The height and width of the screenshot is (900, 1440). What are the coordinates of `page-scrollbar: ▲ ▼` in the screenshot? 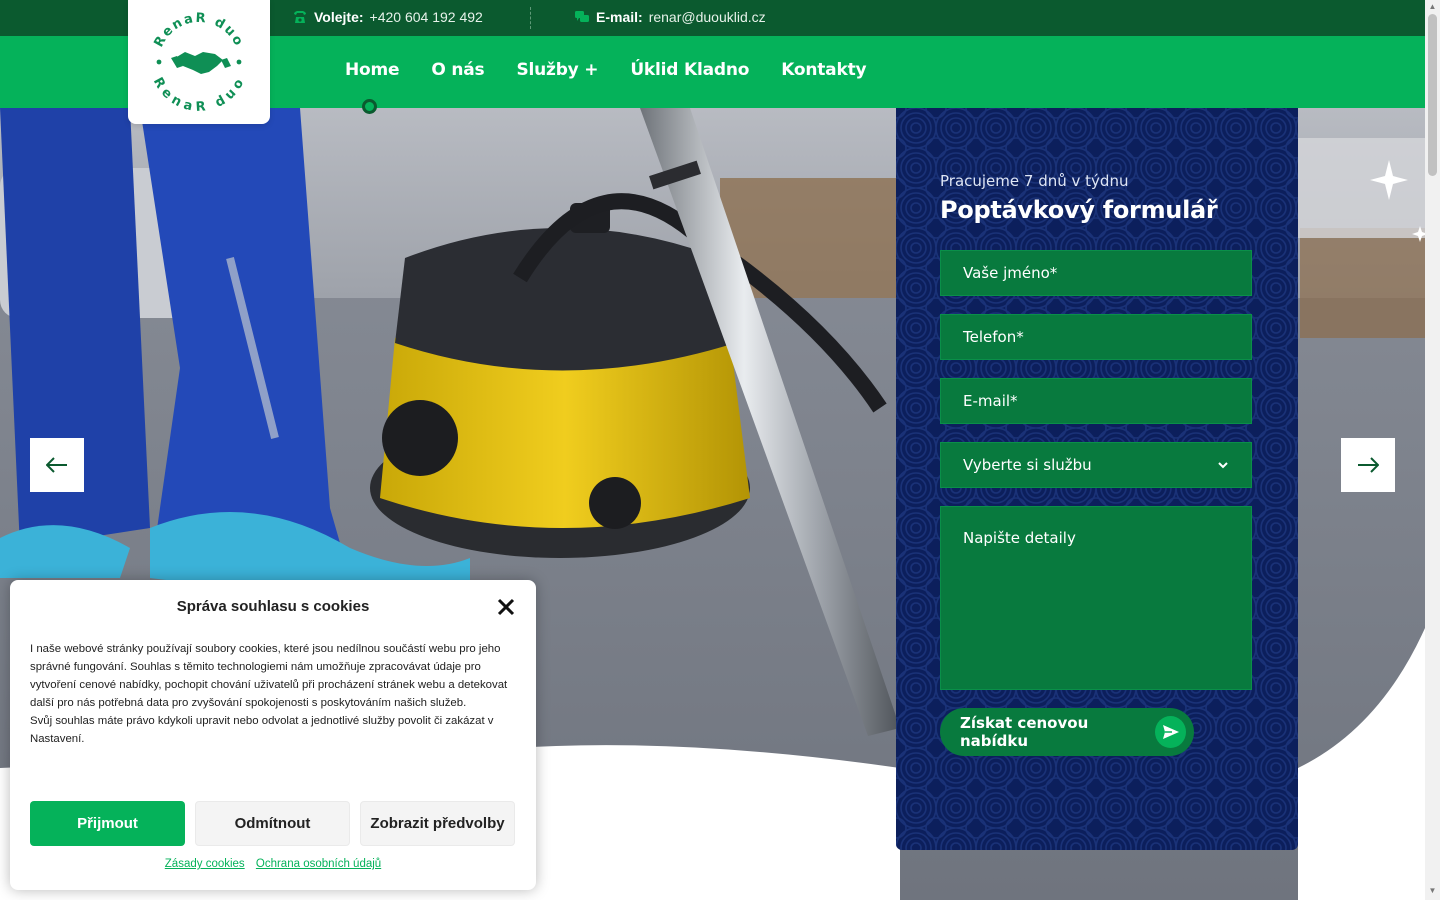 It's located at (1432, 450).